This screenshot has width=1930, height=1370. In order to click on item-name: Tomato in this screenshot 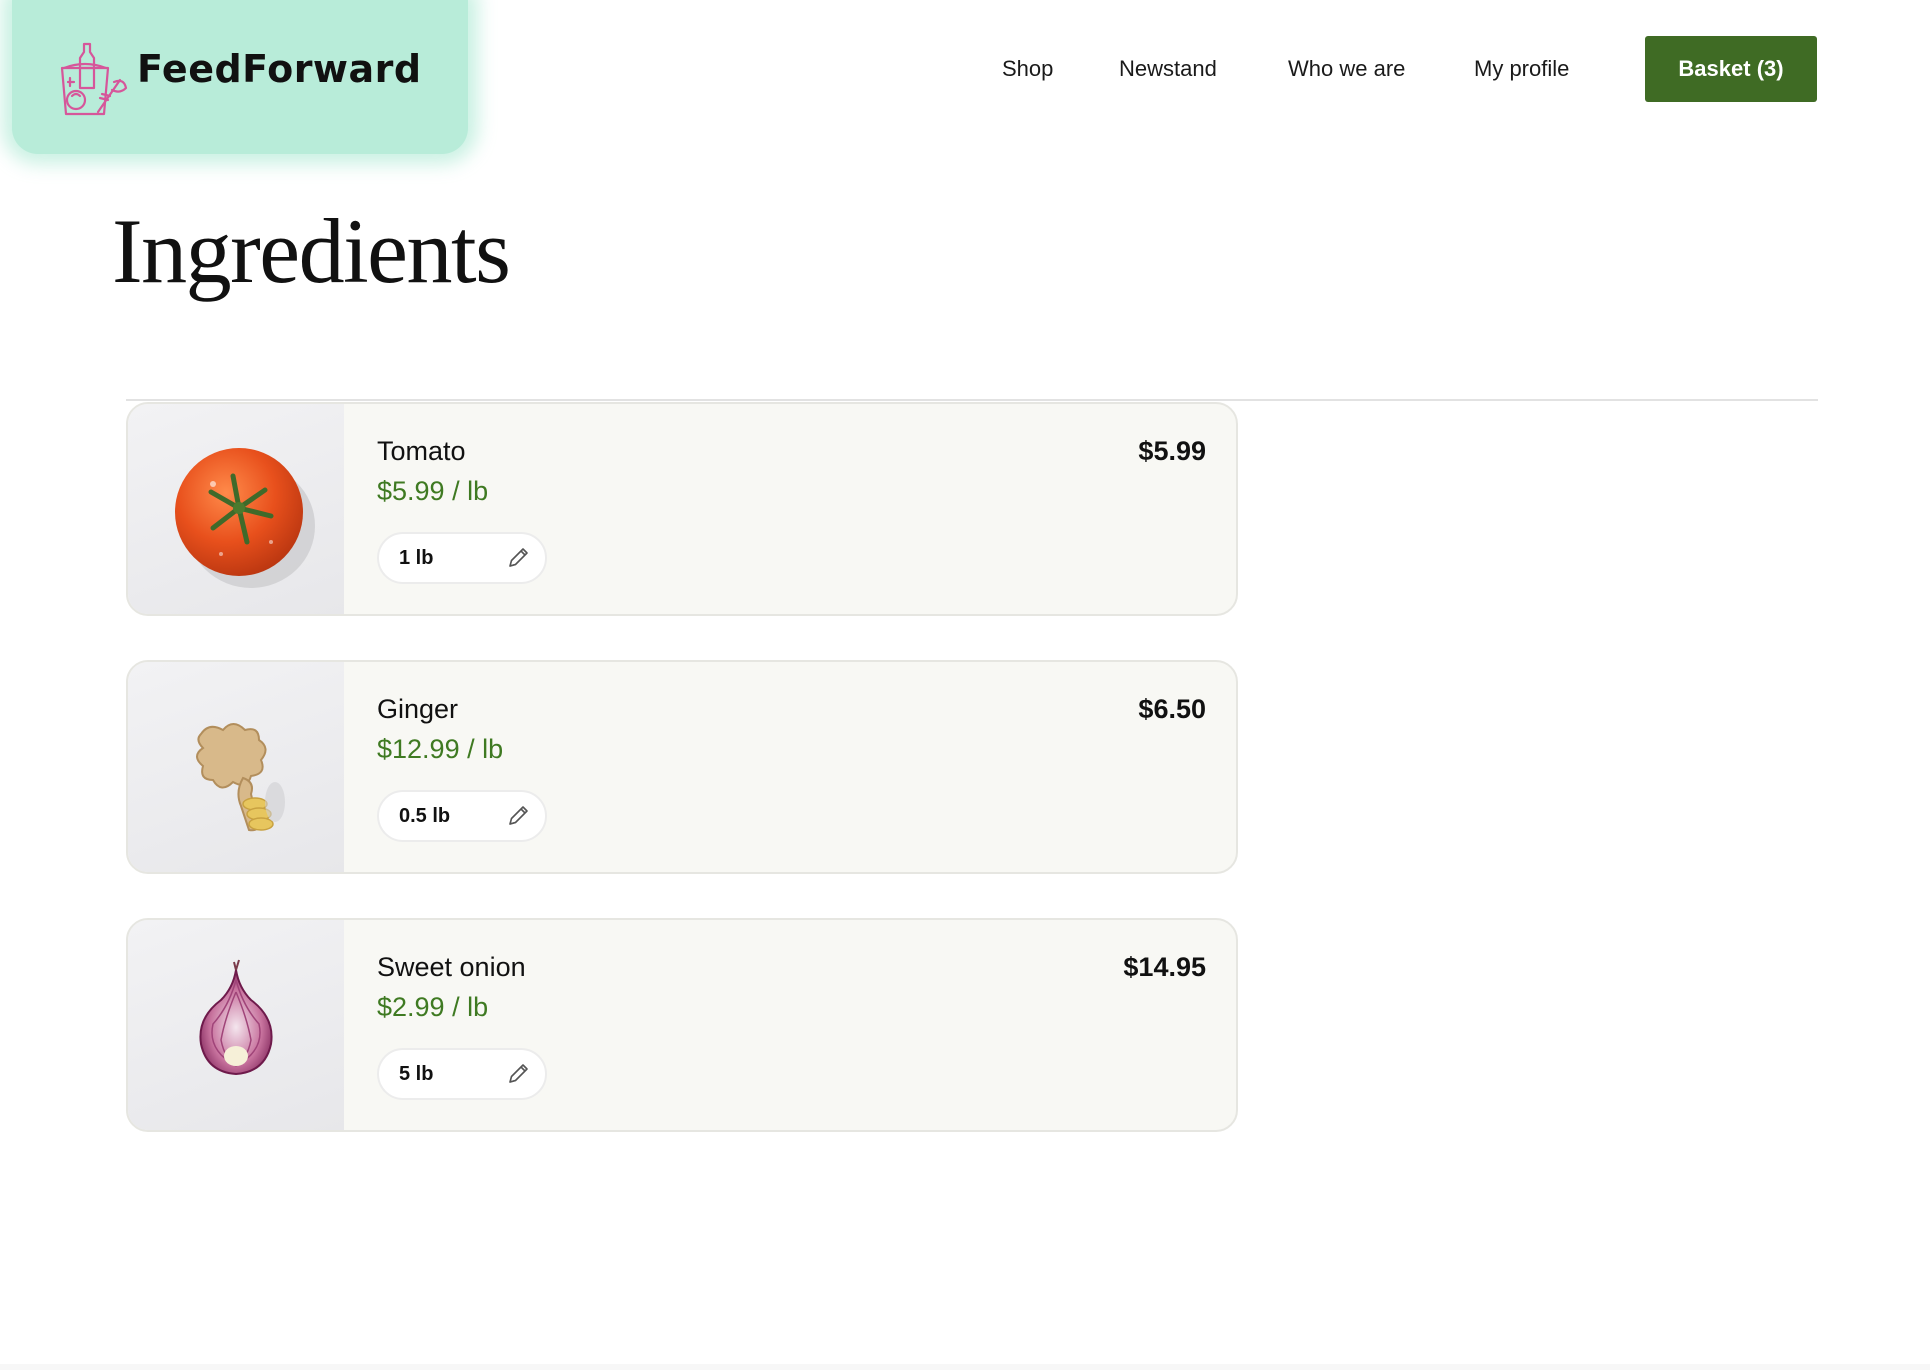, I will do `click(421, 451)`.